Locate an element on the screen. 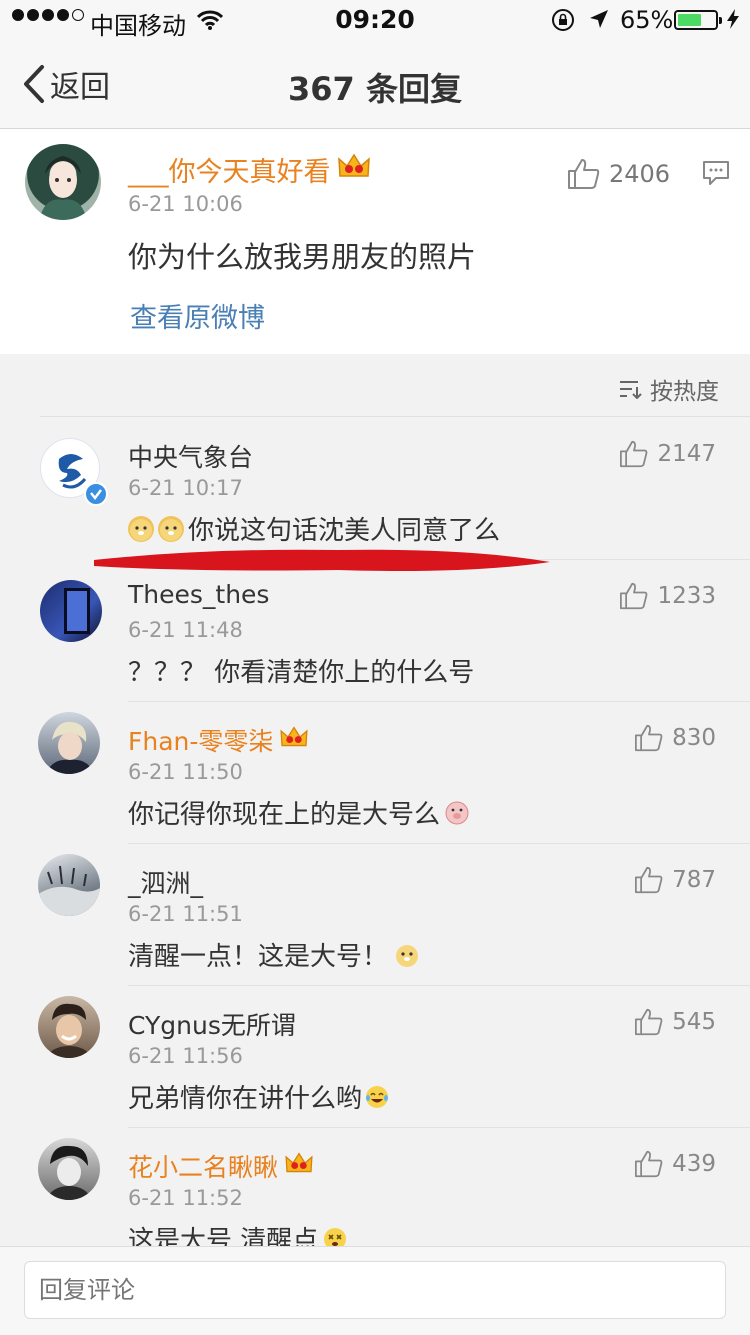  like-button: 545 is located at coordinates (675, 1022).